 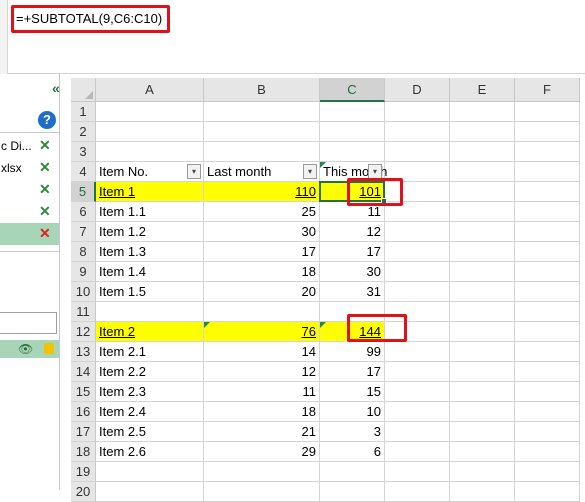 What do you see at coordinates (352, 352) in the screenshot?
I see `cell-c13: 99` at bounding box center [352, 352].